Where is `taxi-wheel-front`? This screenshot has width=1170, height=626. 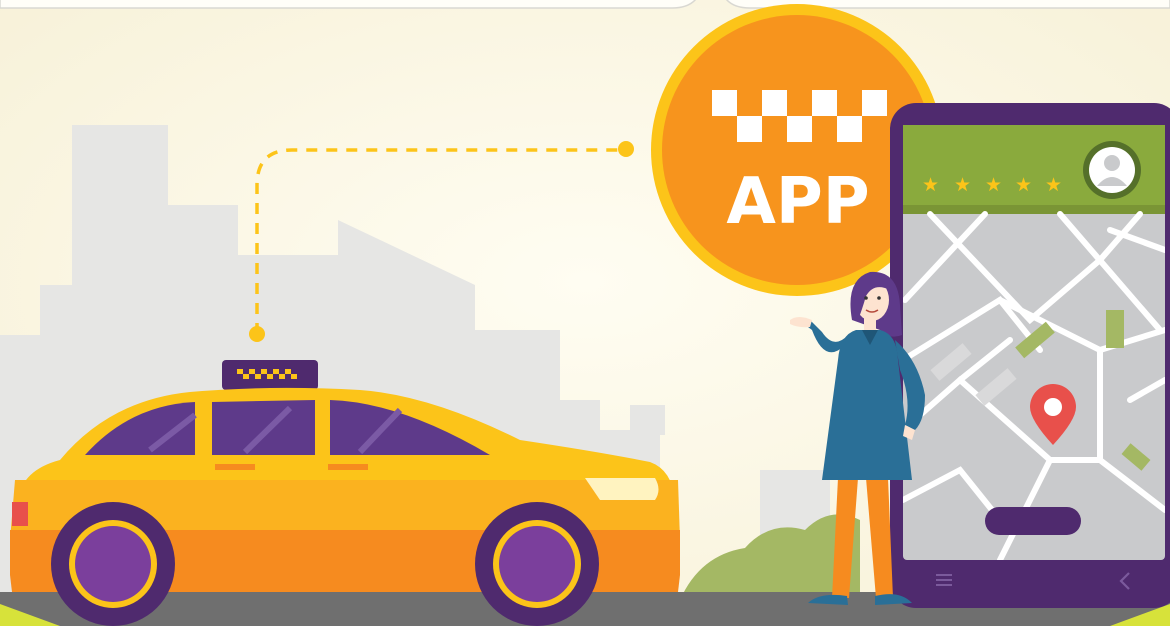
taxi-wheel-front is located at coordinates (537, 564).